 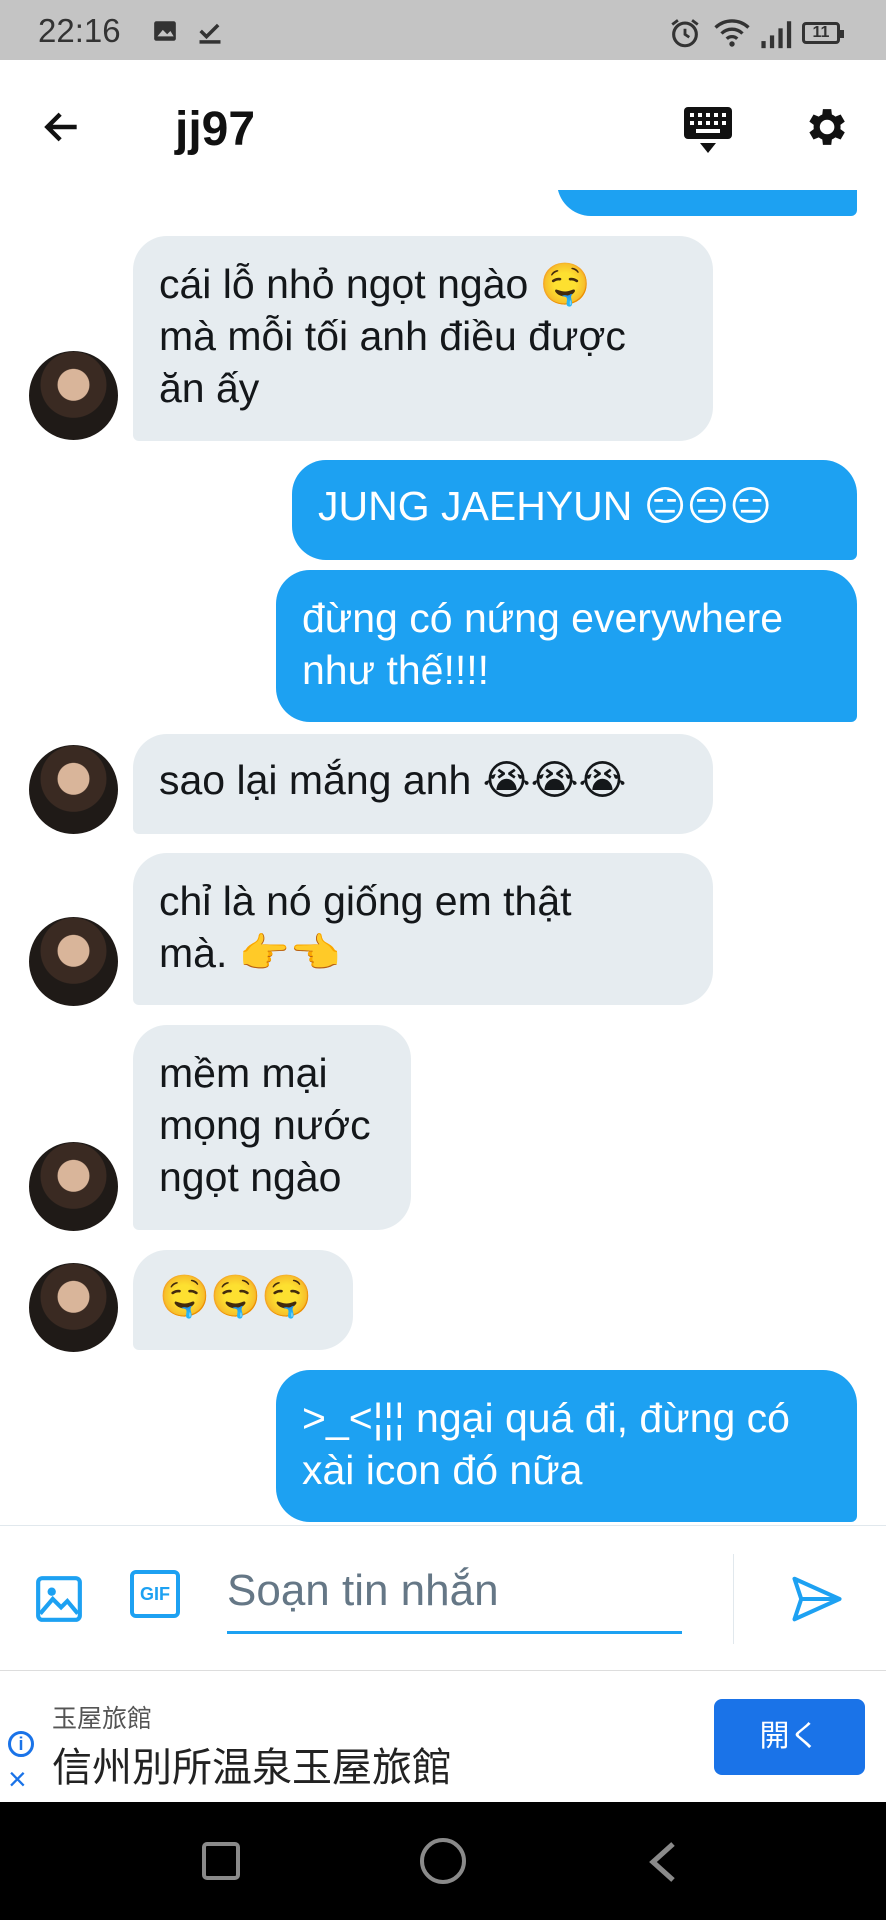 I want to click on gif-icon: GIF, so click(x=155, y=1594).